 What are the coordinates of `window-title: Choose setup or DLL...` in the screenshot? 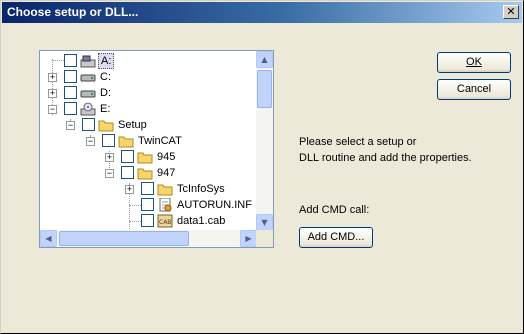 It's located at (73, 12).